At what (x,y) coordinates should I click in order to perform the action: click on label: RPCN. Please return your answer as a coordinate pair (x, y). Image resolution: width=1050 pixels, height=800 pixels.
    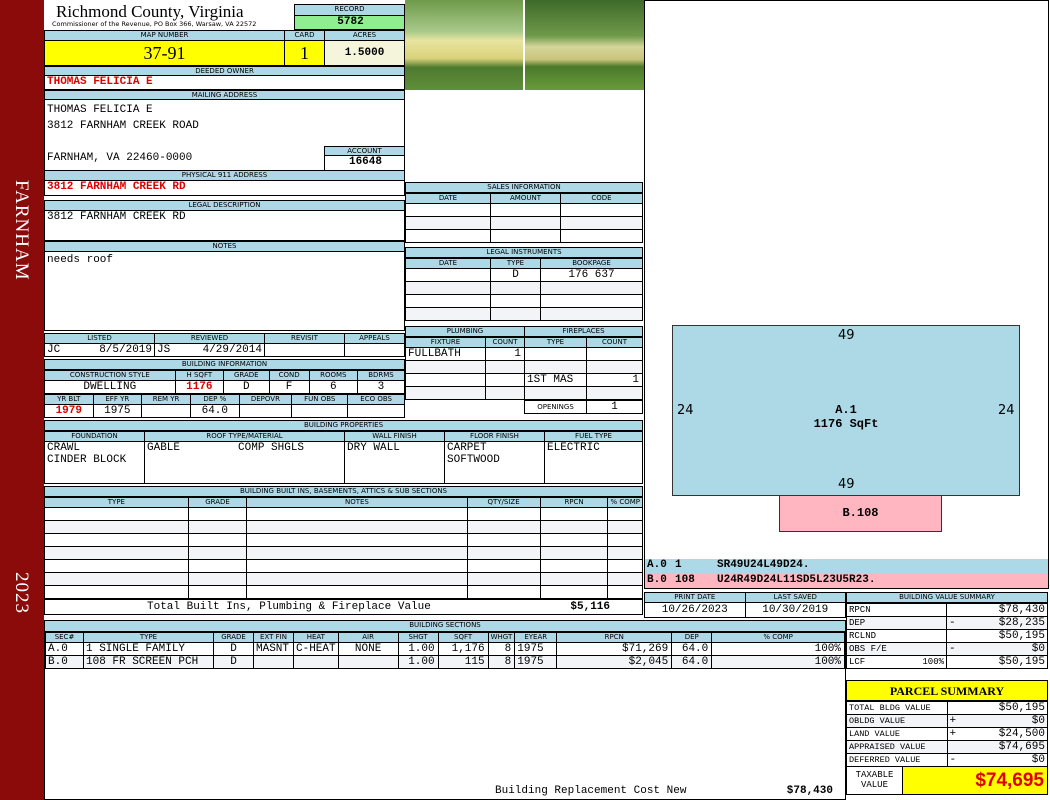
    Looking at the image, I should click on (860, 610).